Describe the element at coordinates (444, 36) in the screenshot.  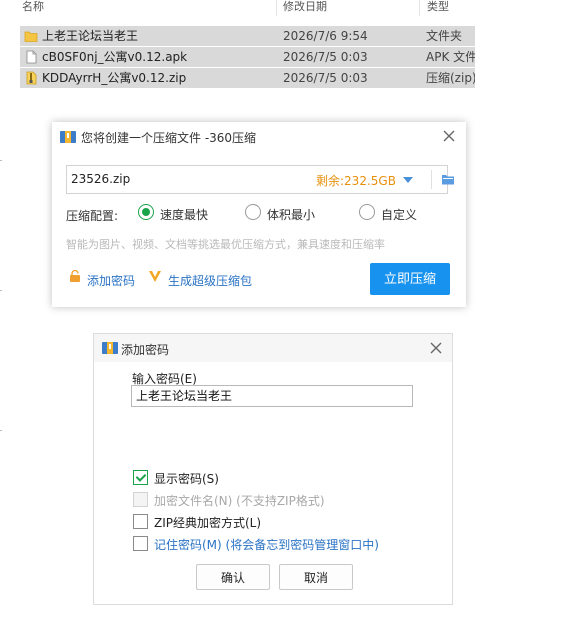
I see `file-type: 文件夹` at that location.